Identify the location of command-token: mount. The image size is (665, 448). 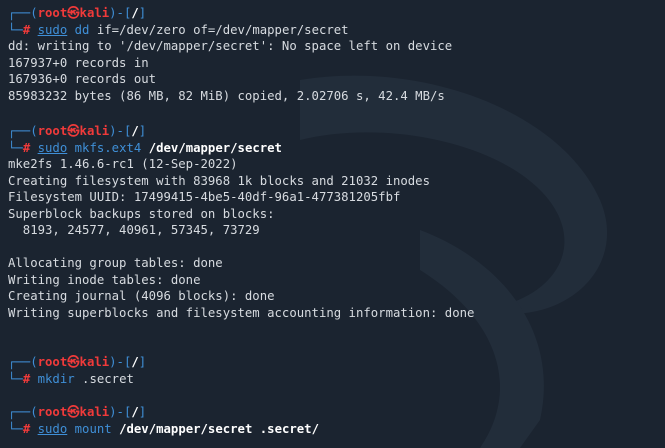
(93, 428).